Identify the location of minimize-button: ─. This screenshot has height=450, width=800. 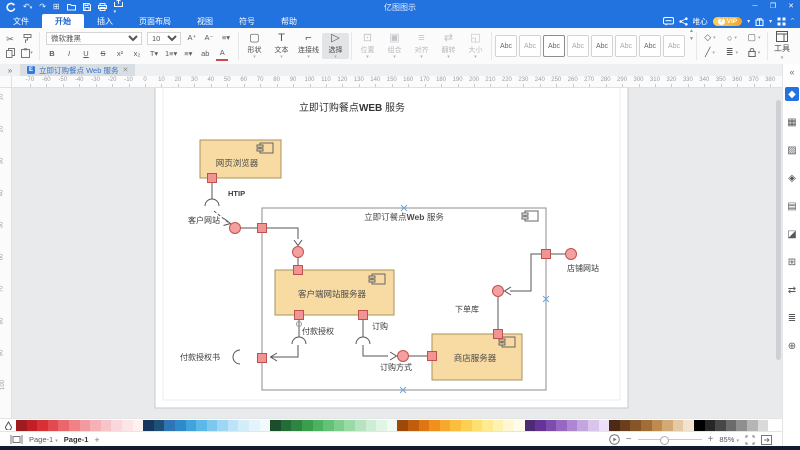
(755, 7).